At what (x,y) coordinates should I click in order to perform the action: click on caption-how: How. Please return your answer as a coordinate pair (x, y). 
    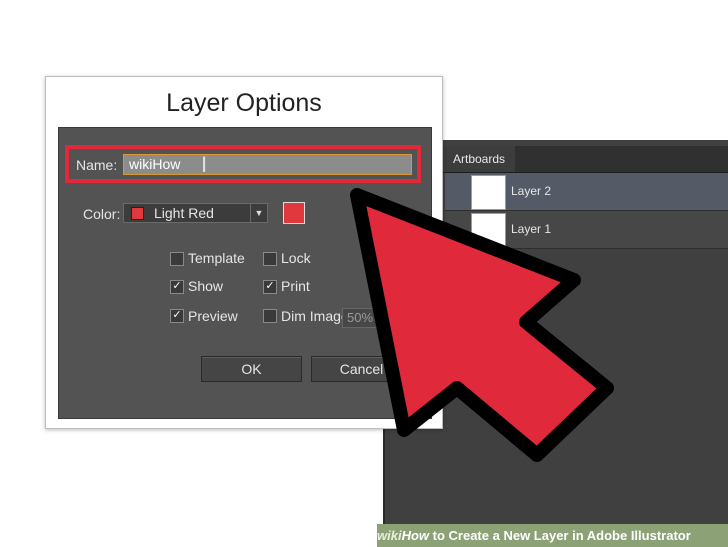
    Looking at the image, I should click on (415, 535).